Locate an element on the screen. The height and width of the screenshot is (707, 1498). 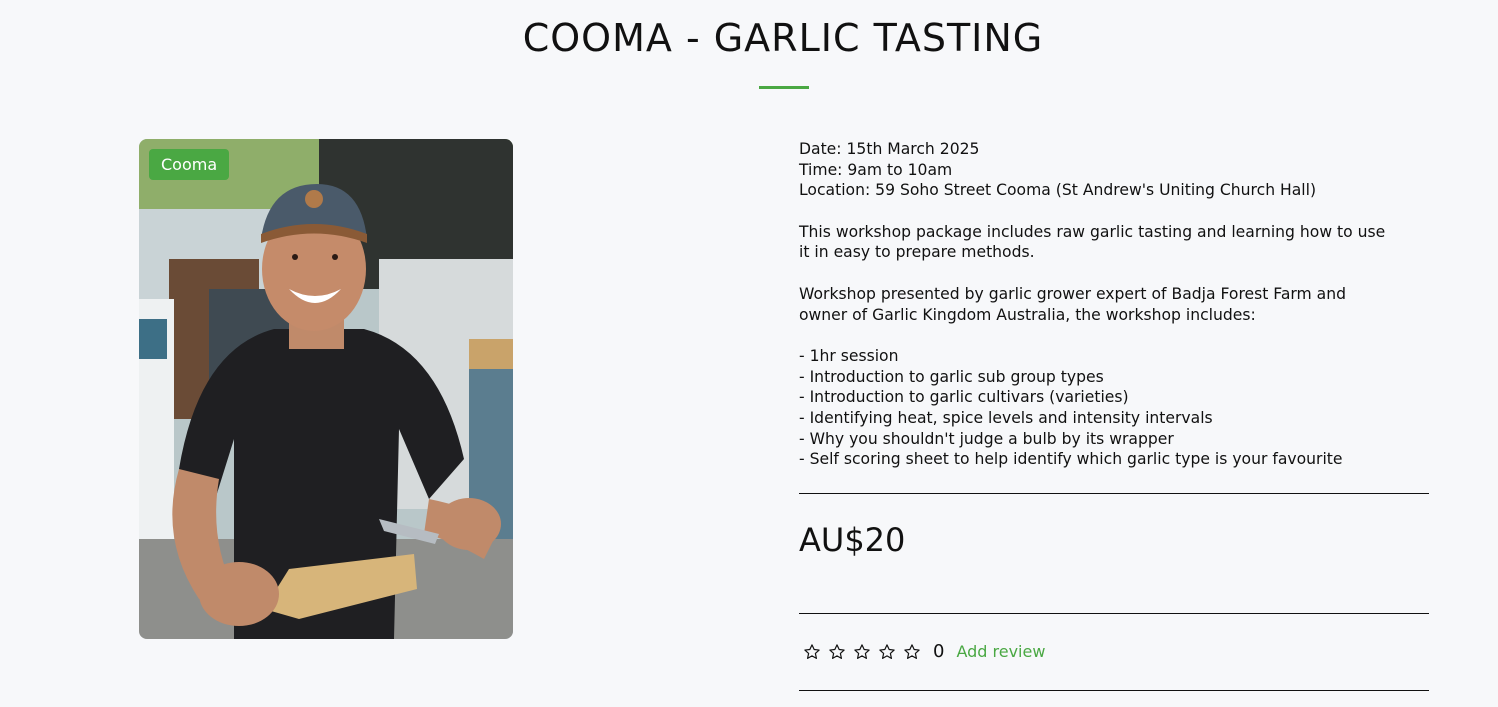
rating-row: 0 Add review is located at coordinates (924, 651).